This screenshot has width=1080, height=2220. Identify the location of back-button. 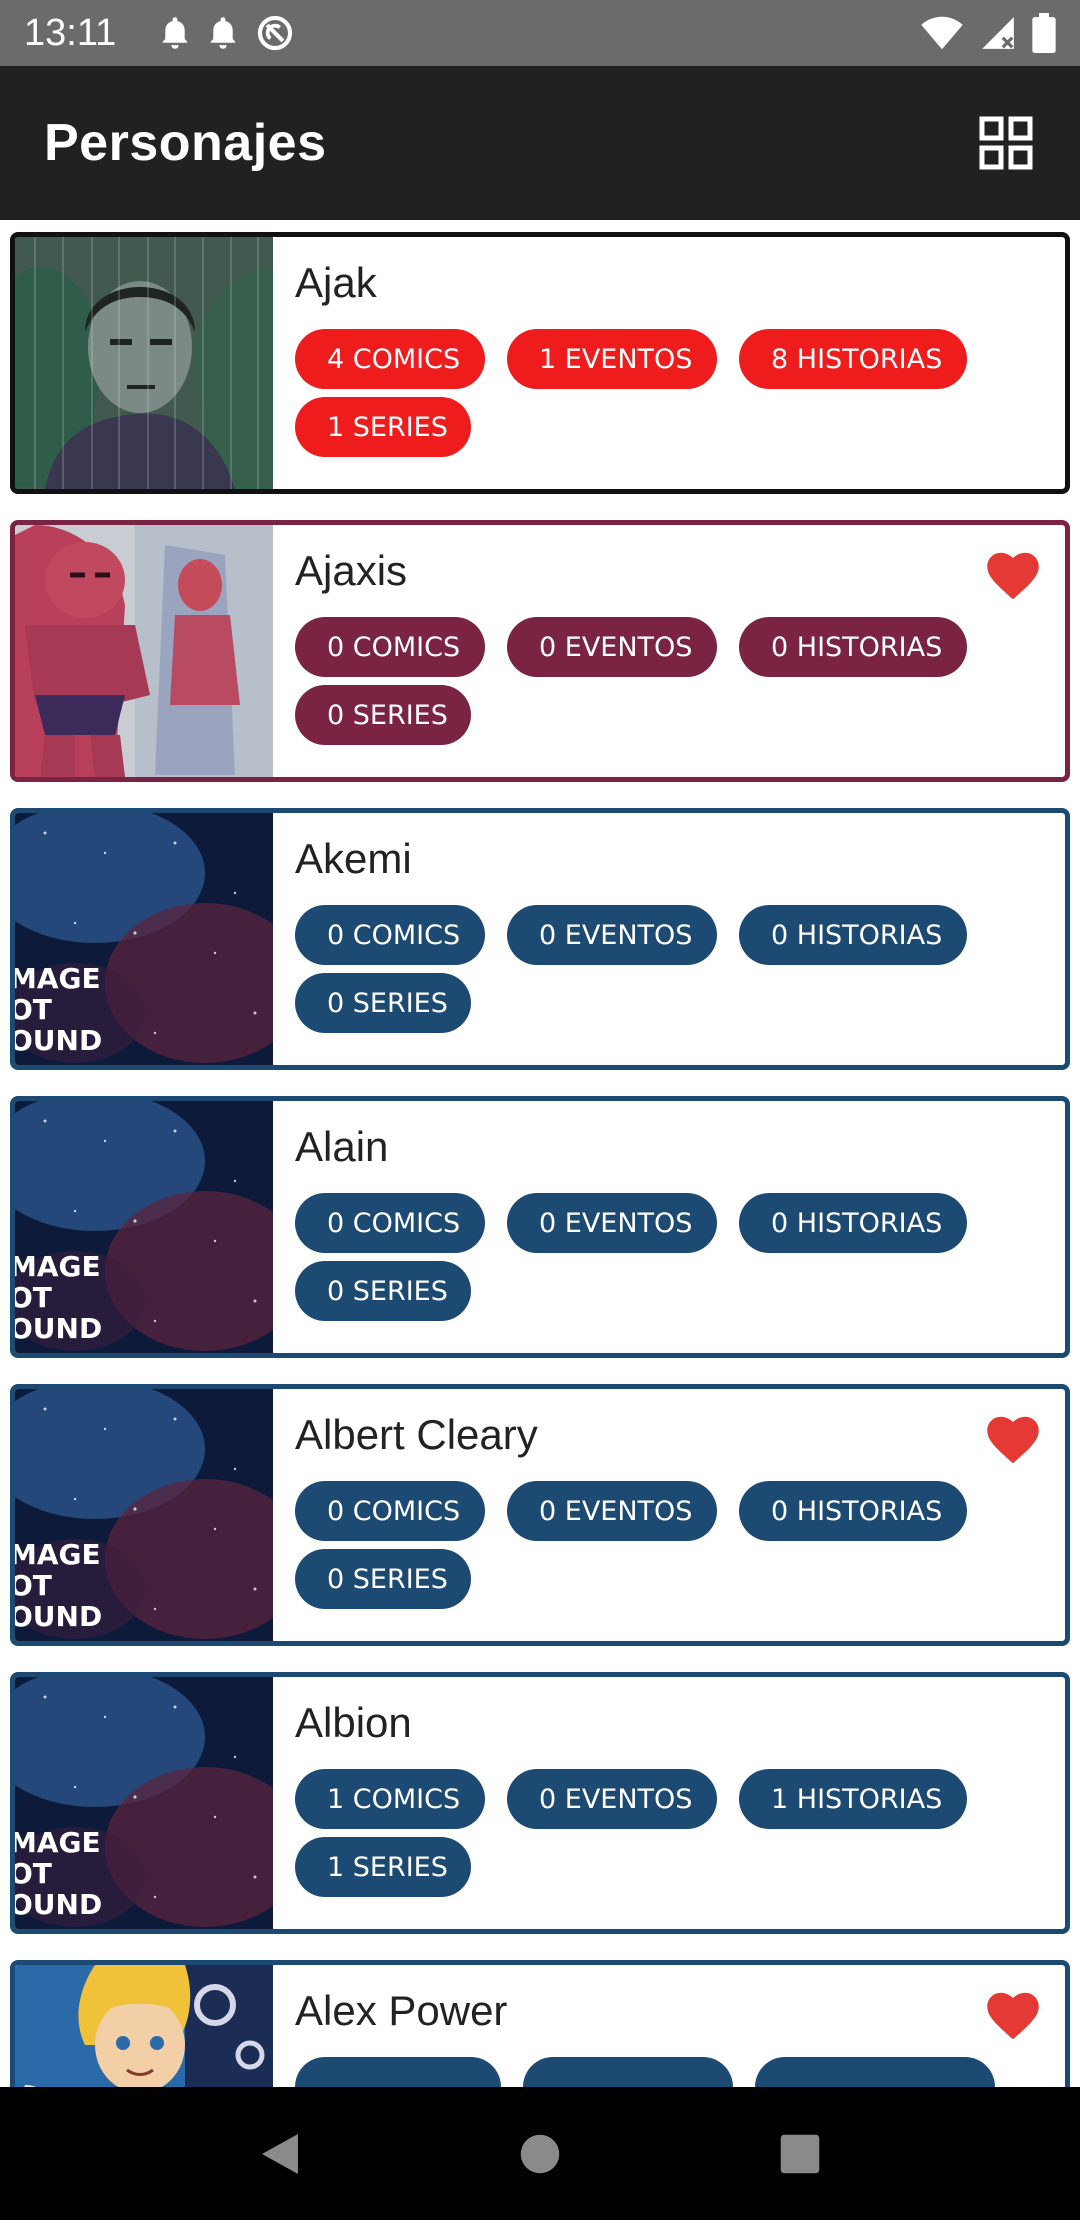
(280, 2154).